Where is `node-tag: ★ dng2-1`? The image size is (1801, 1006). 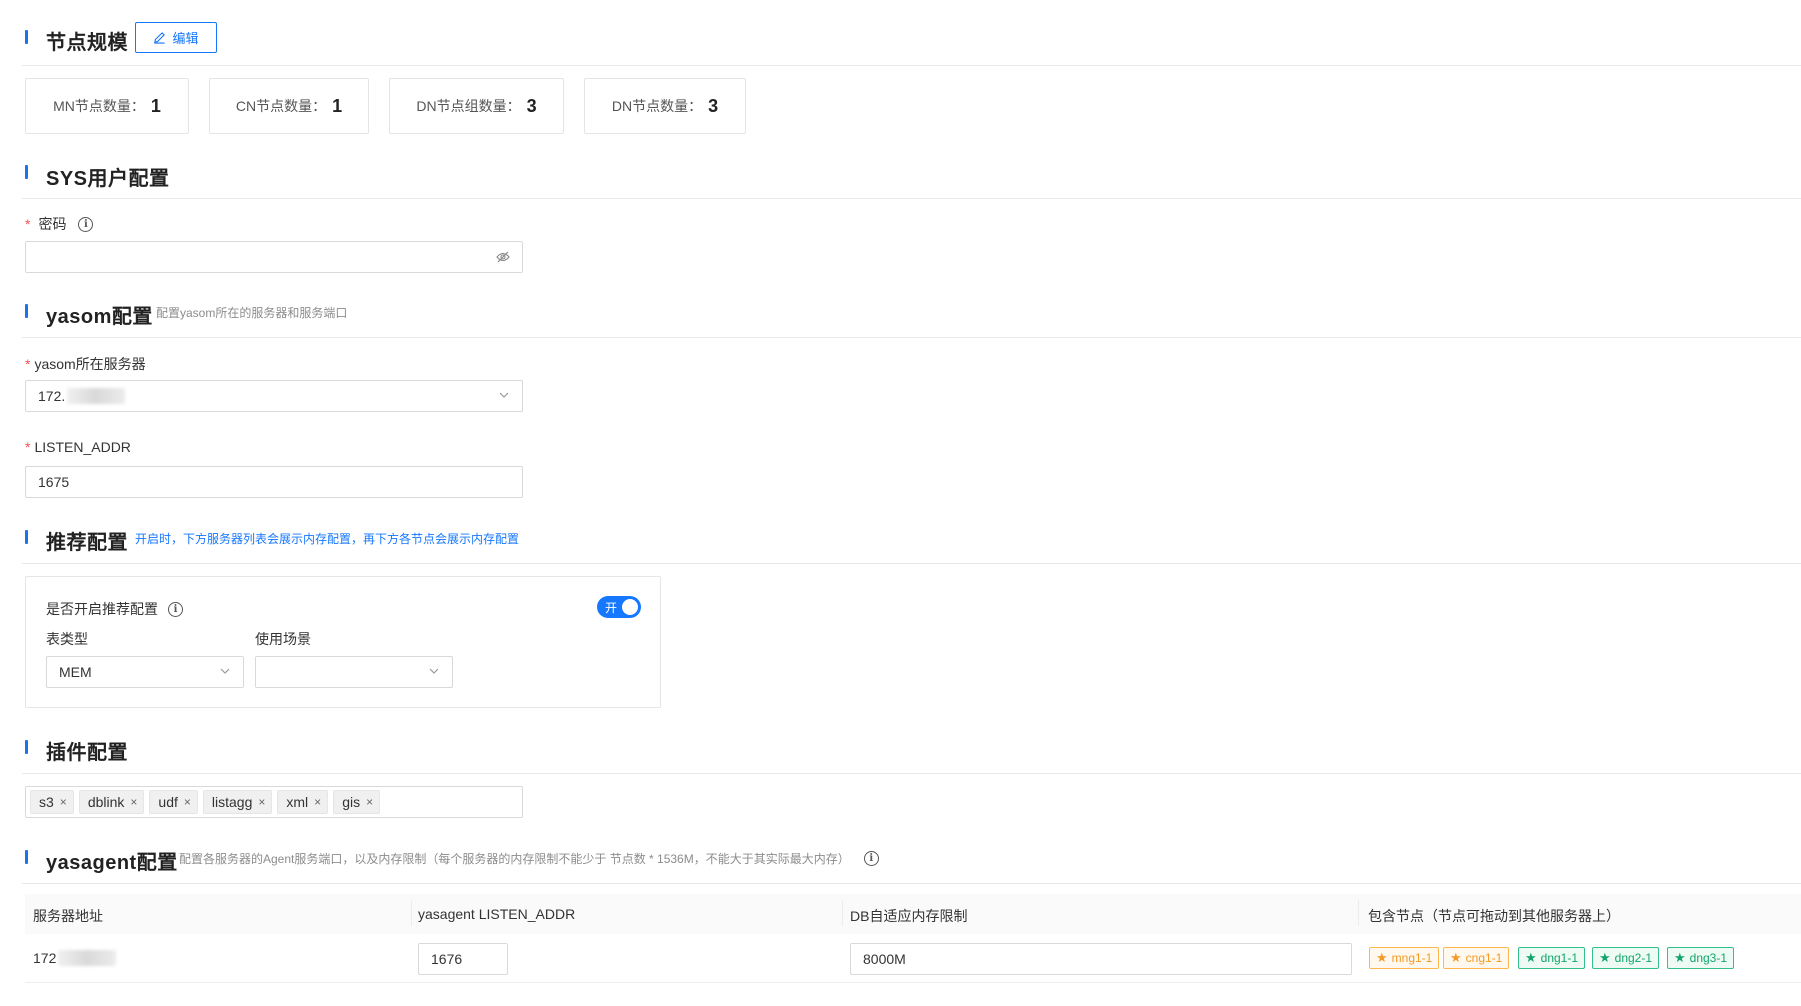 node-tag: ★ dng2-1 is located at coordinates (1626, 958).